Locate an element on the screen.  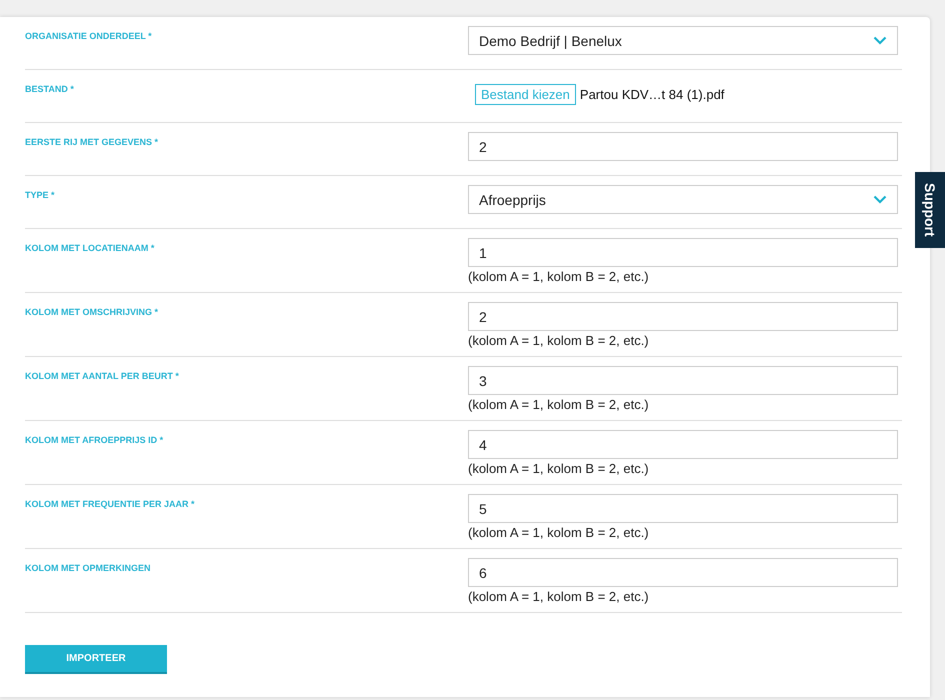
select-field: Demo Bedrijf | Benelux is located at coordinates (683, 40).